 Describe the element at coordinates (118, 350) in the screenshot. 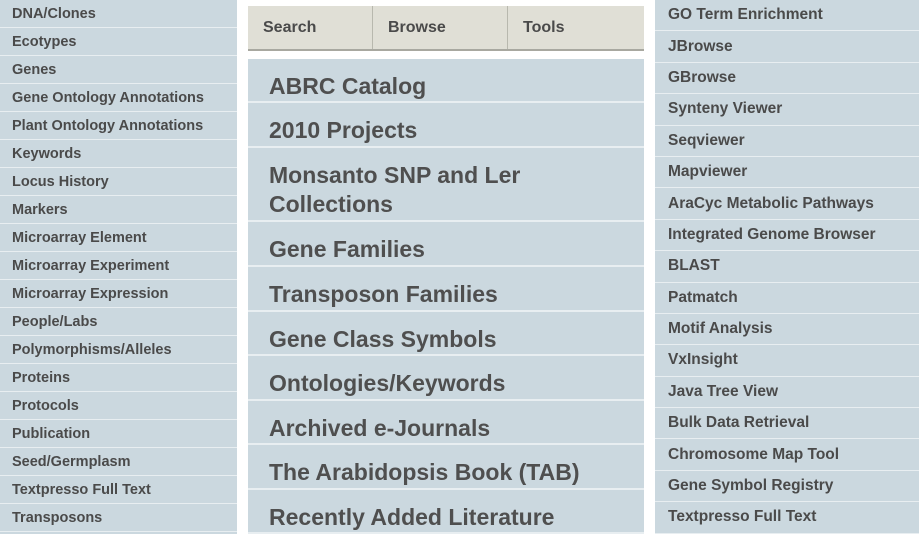

I see `search-category-polymorphisms-alleles: Polymorphisms/Alleles` at that location.